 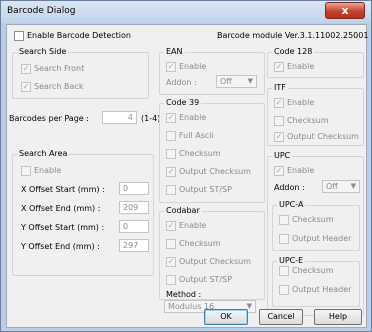 What do you see at coordinates (323, 136) in the screenshot?
I see `itf-output-checksum-label: Output Checksum` at bounding box center [323, 136].